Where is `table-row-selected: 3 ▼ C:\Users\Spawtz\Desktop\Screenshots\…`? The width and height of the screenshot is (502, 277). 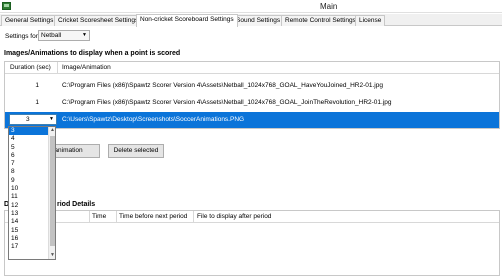 table-row-selected: 3 ▼ C:\Users\Spawtz\Desktop\Screenshots\… is located at coordinates (252, 120).